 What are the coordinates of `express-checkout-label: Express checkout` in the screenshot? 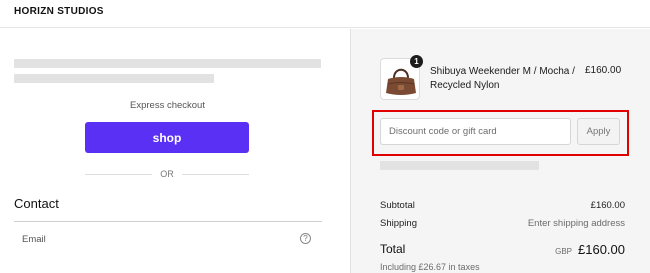 It's located at (167, 105).